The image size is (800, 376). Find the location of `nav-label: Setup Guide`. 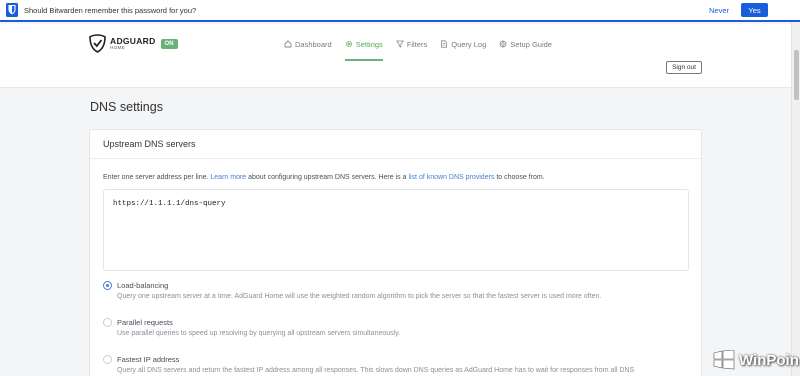

nav-label: Setup Guide is located at coordinates (531, 44).